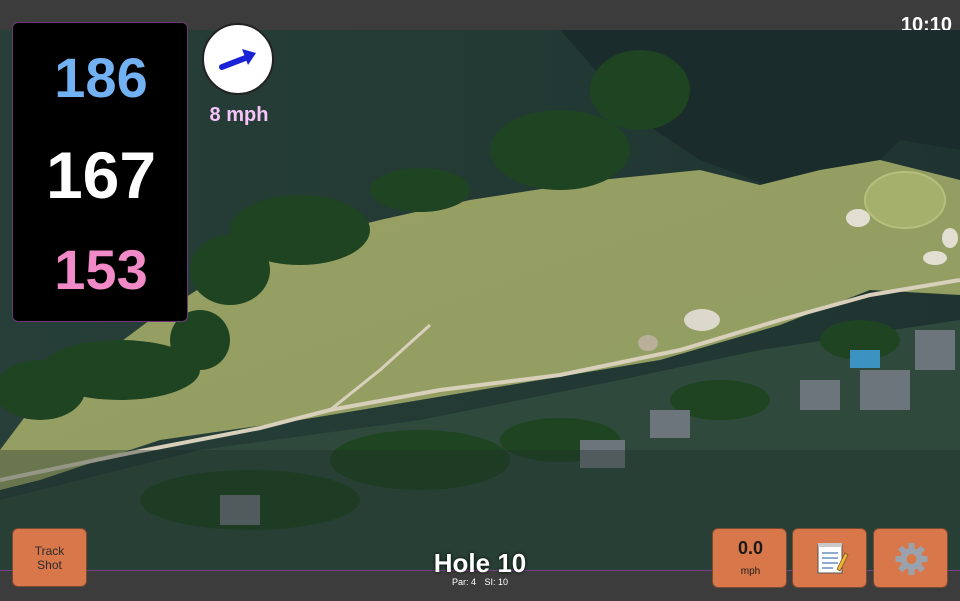  What do you see at coordinates (101, 77) in the screenshot?
I see `distance-back: 186` at bounding box center [101, 77].